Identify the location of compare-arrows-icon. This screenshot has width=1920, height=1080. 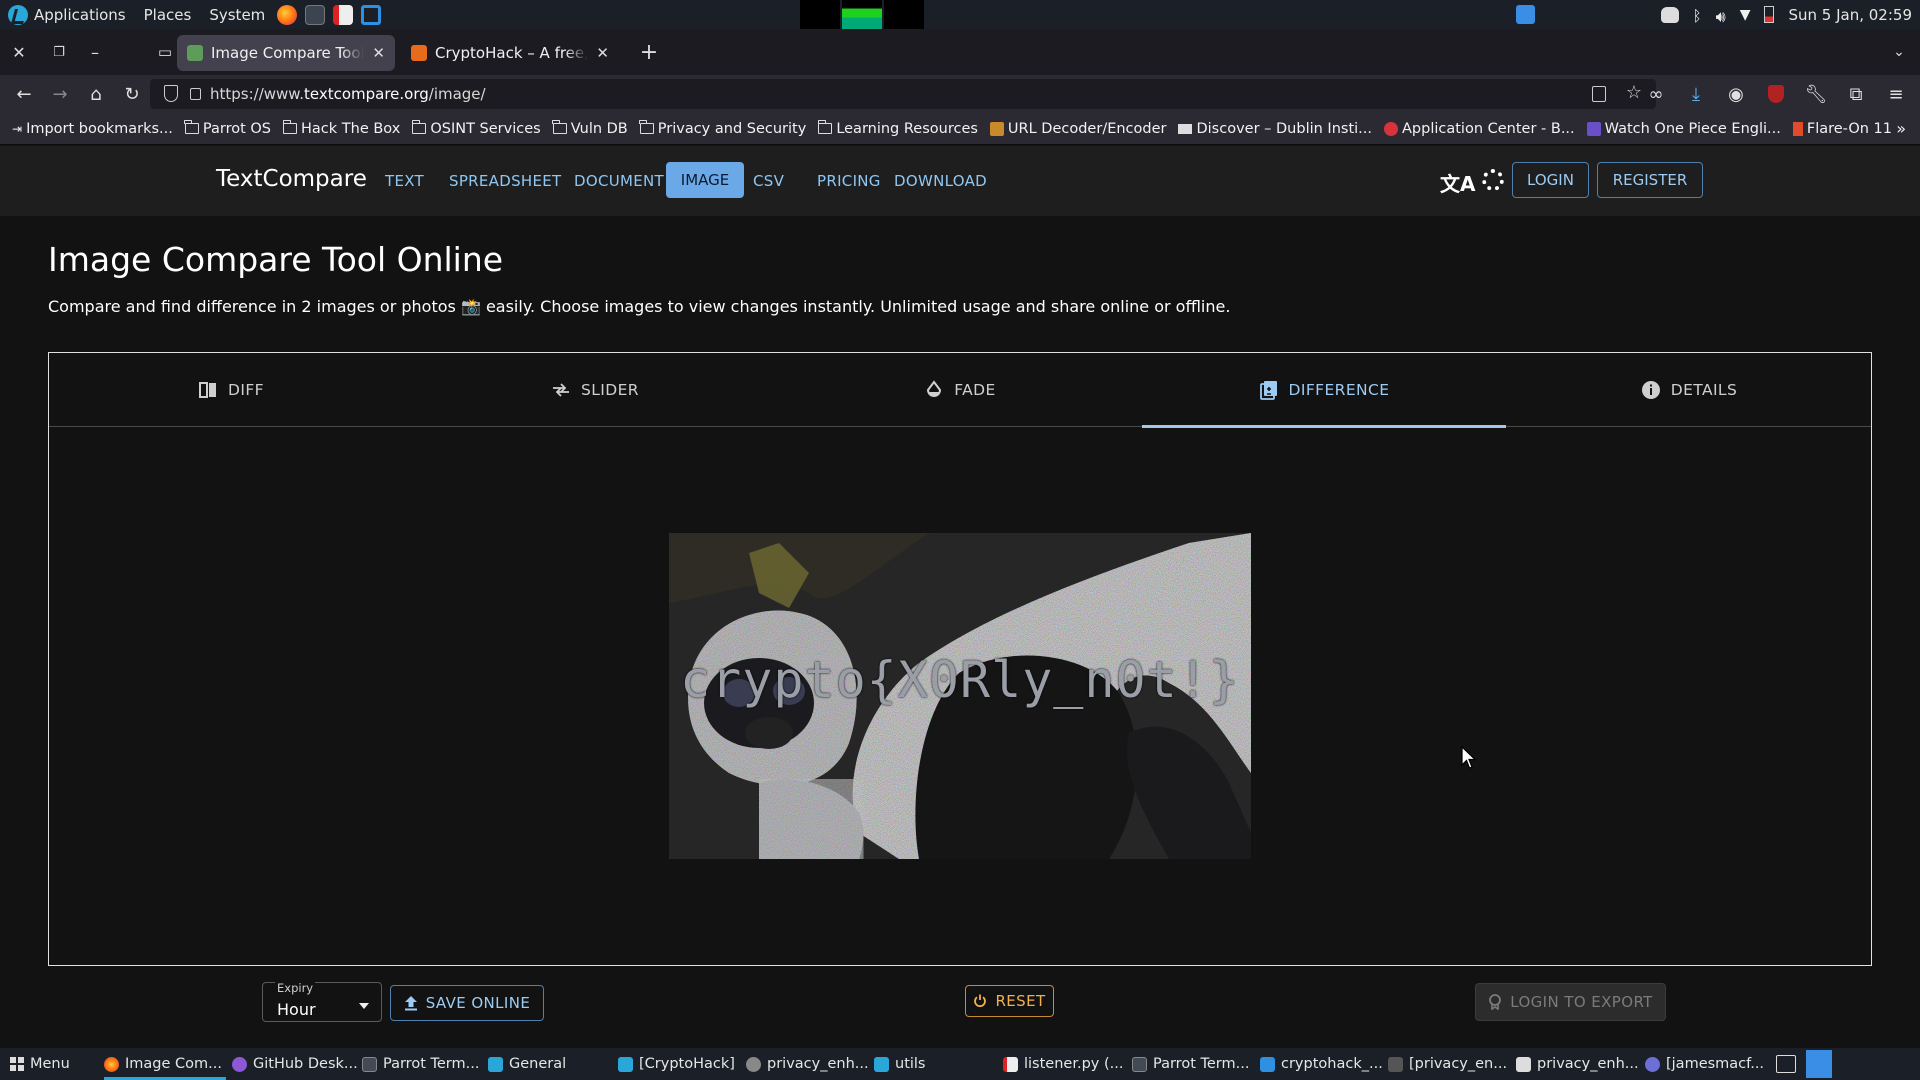
(561, 390).